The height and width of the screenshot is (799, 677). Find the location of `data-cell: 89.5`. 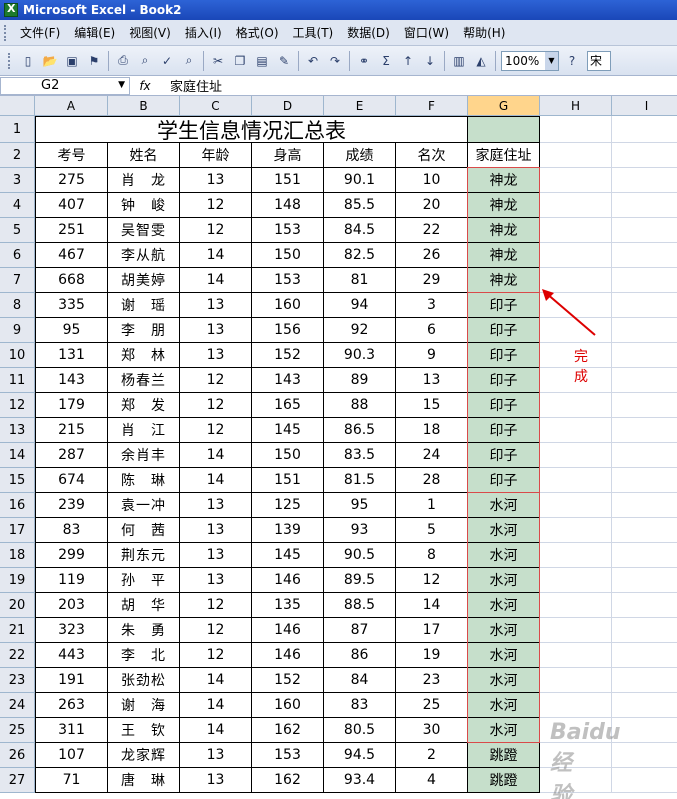

data-cell: 89.5 is located at coordinates (360, 580).